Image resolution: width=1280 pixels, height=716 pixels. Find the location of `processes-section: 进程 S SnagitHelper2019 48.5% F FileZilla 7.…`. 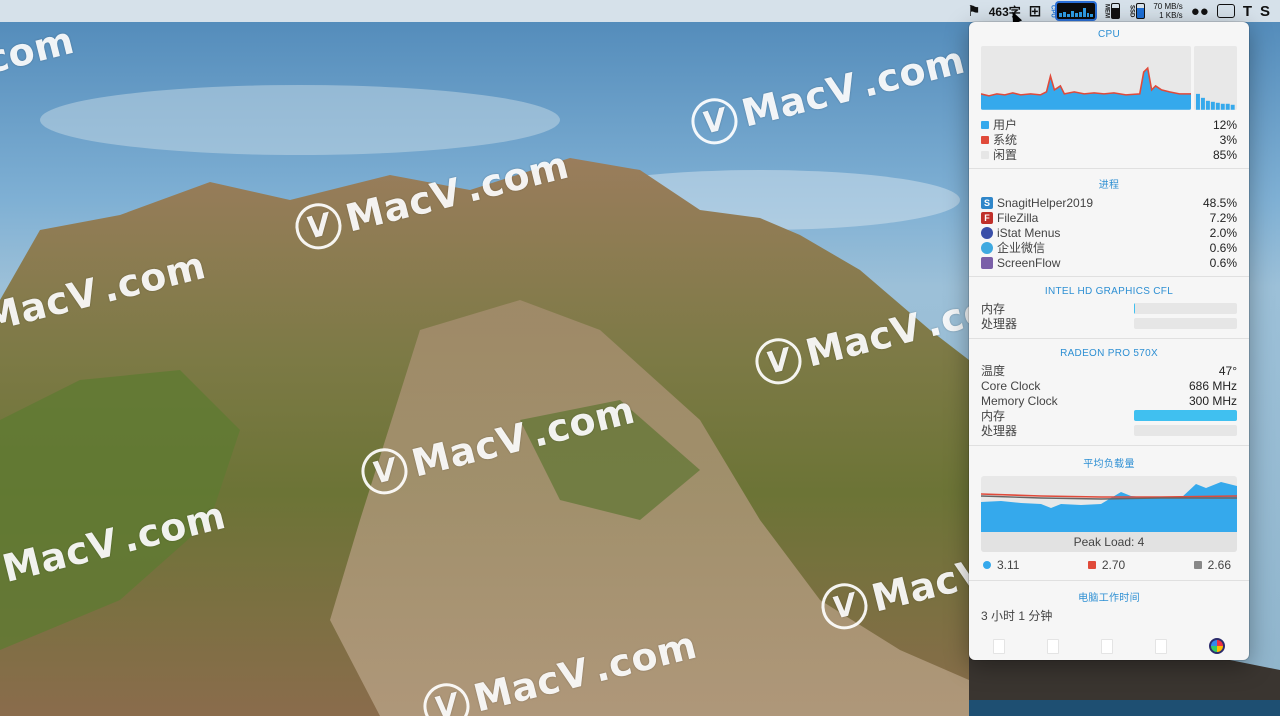

processes-section: 进程 S SnagitHelper2019 48.5% F FileZilla 7.… is located at coordinates (1109, 223).